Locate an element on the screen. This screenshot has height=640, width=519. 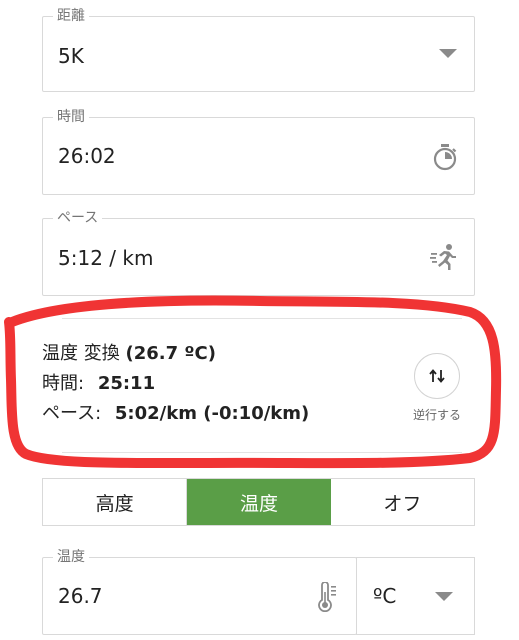
thermometer-icon is located at coordinates (327, 597).